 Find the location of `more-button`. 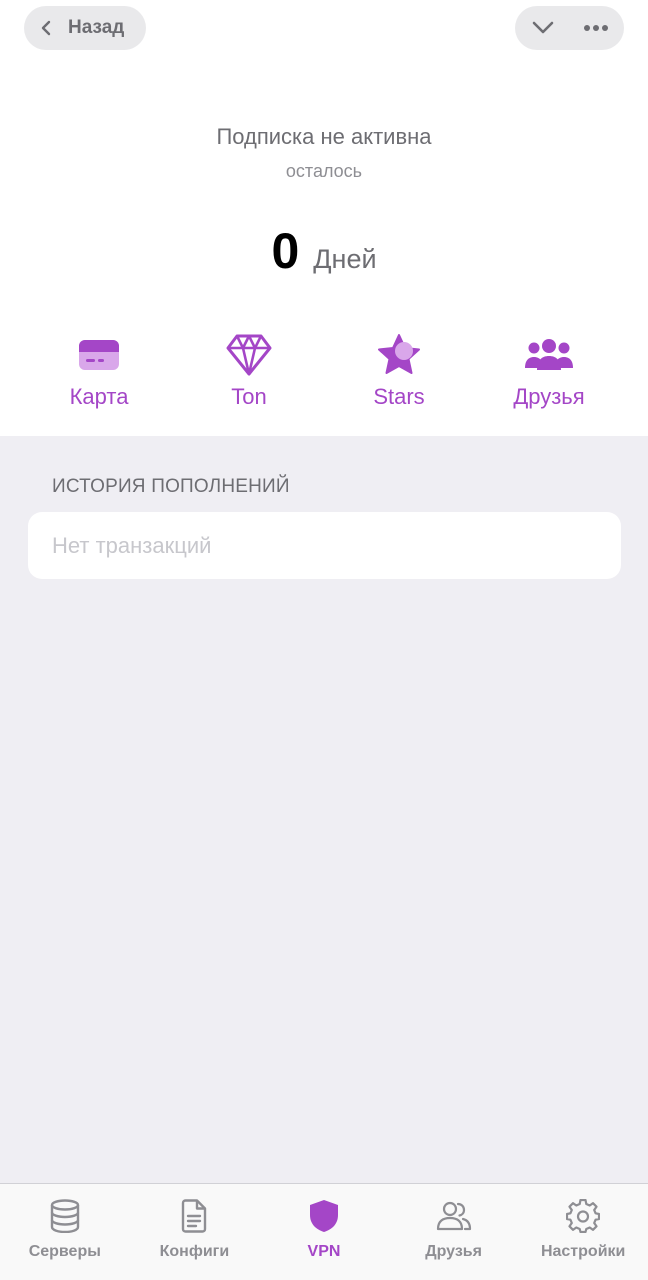

more-button is located at coordinates (596, 28).